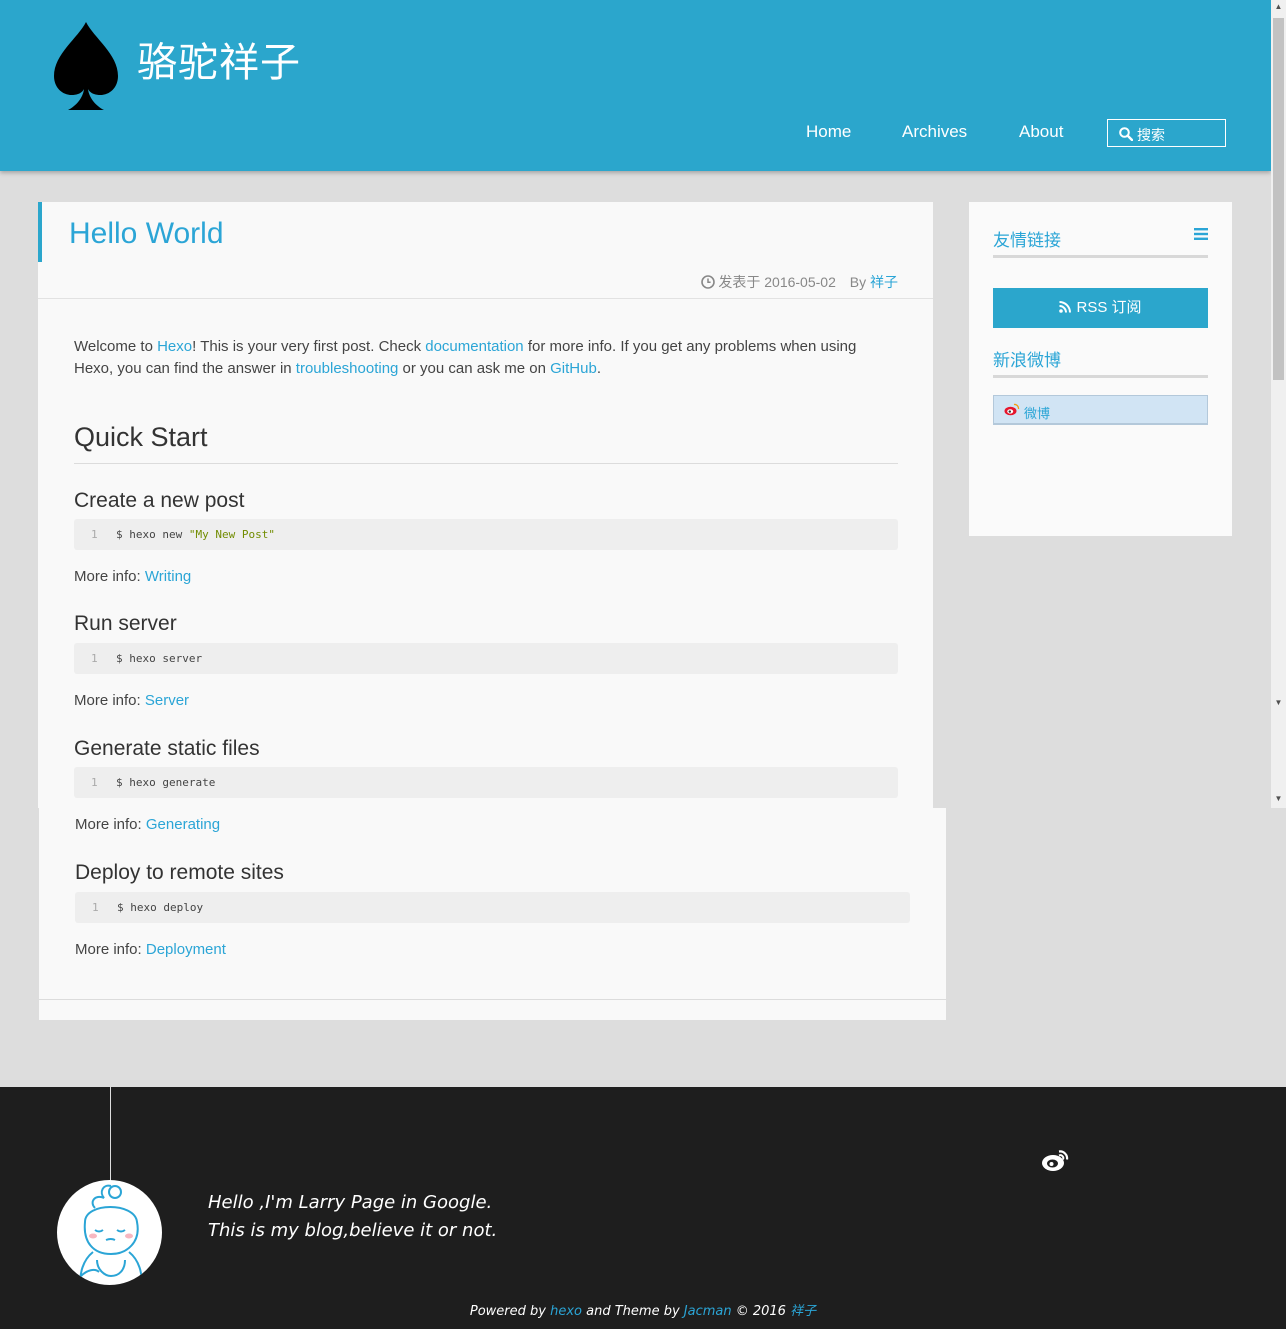  What do you see at coordinates (174, 346) in the screenshot?
I see `hexo-link: Hexo` at bounding box center [174, 346].